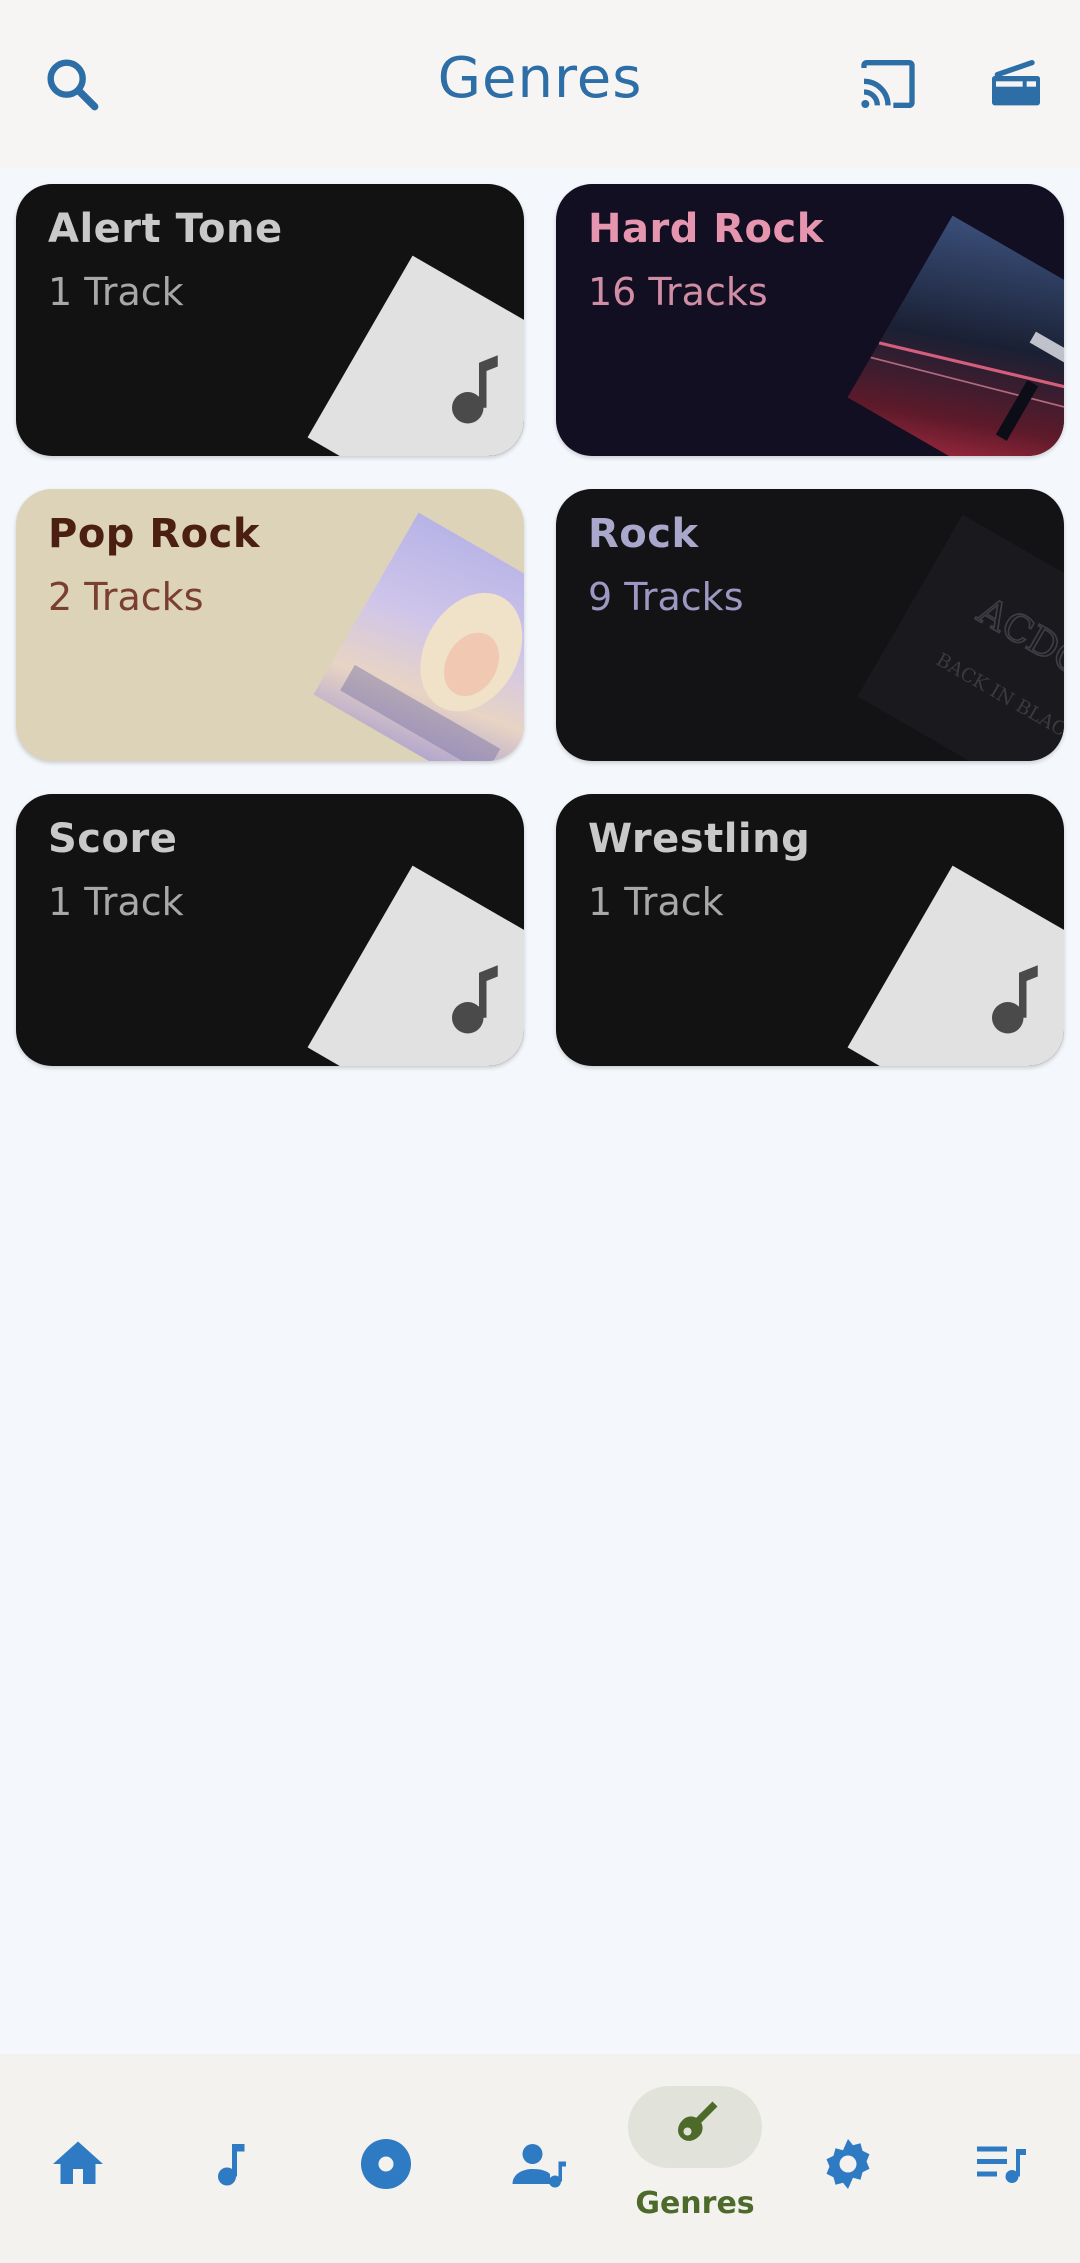 Image resolution: width=1080 pixels, height=2263 pixels. Describe the element at coordinates (1016, 84) in the screenshot. I see `radio-icon` at that location.